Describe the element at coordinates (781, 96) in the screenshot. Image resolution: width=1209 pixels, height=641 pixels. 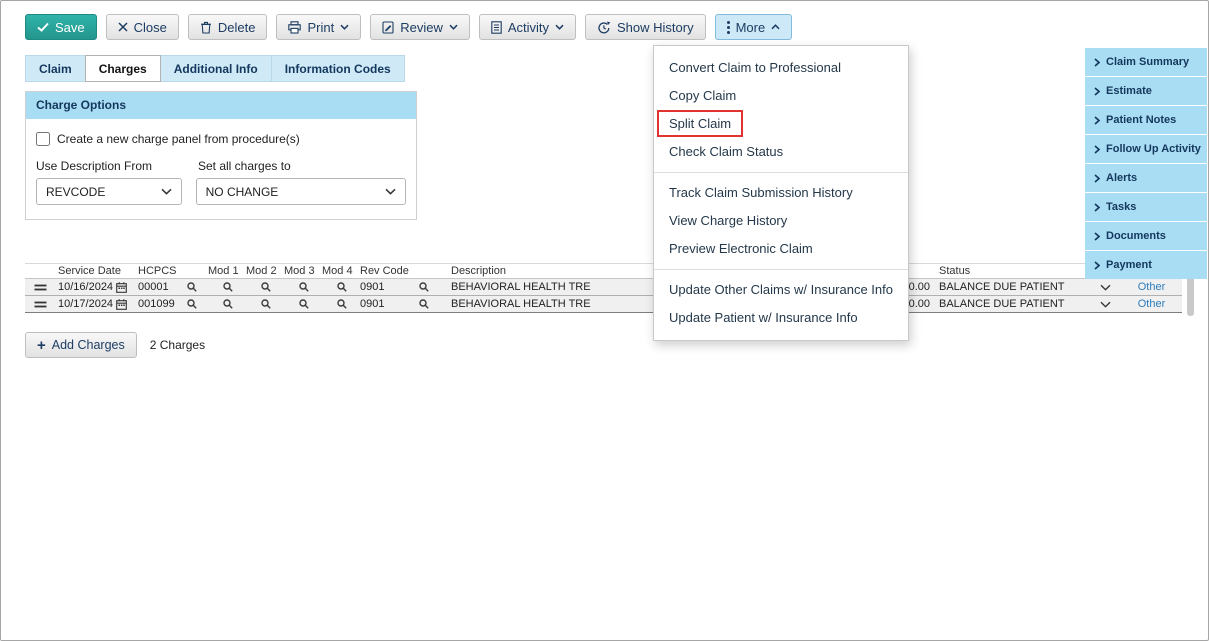
I see `menu-item-copy-claim: Copy Claim` at that location.